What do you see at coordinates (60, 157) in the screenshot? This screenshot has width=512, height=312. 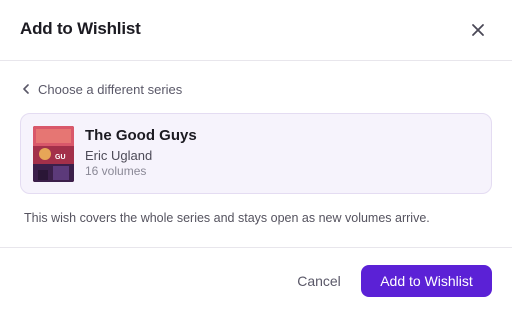 I see `cover-text: GU` at bounding box center [60, 157].